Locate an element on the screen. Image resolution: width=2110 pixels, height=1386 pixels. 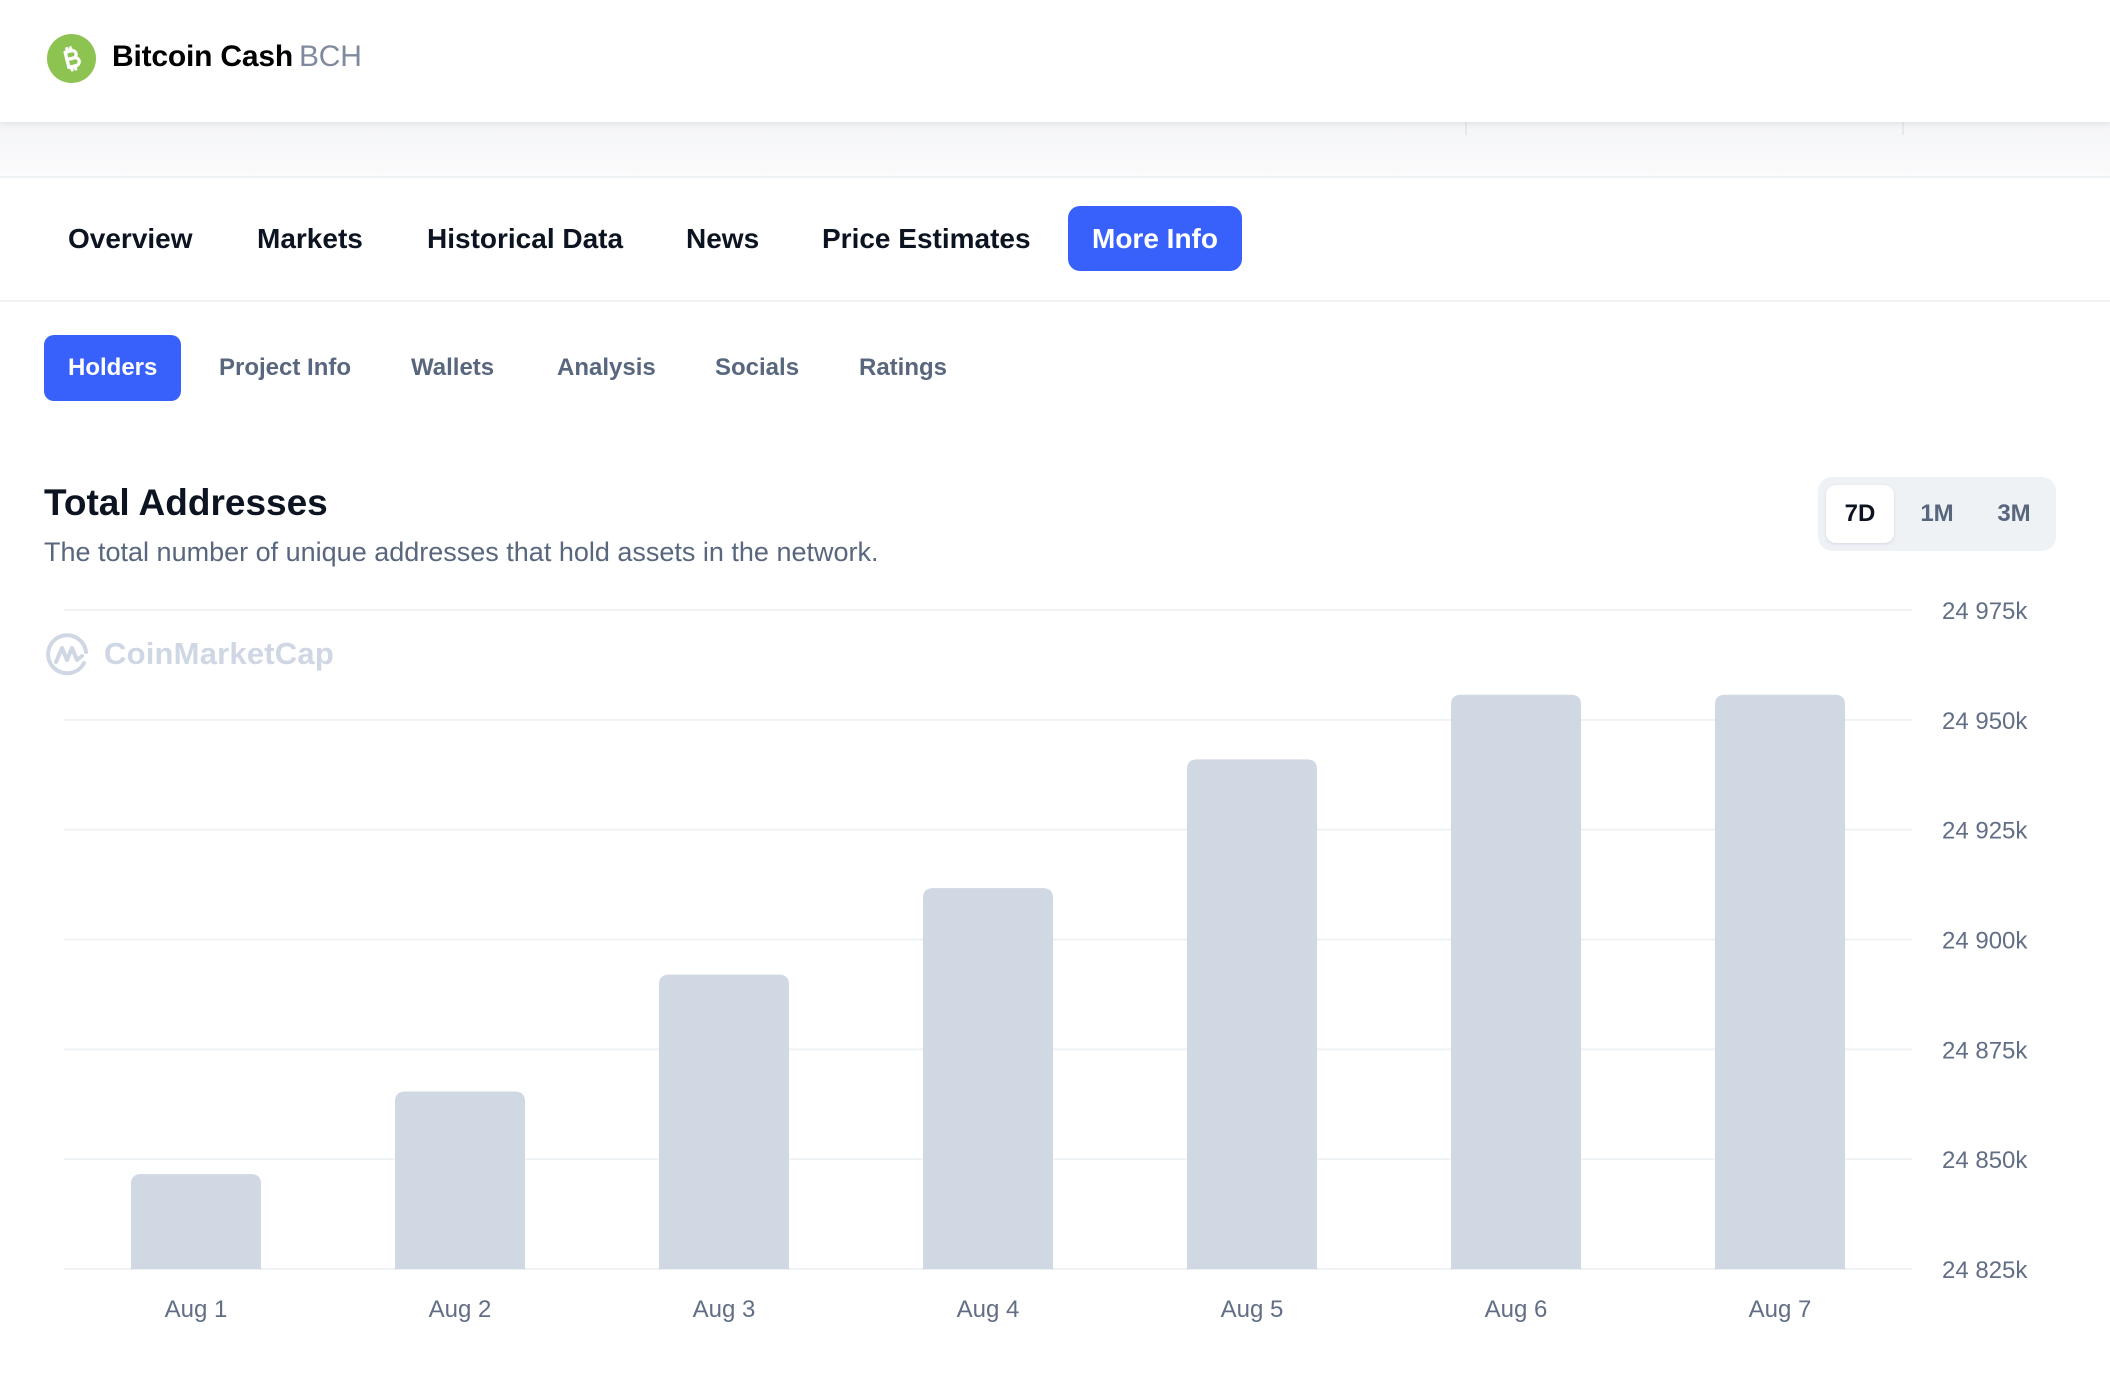
tab-markets: Markets is located at coordinates (310, 238).